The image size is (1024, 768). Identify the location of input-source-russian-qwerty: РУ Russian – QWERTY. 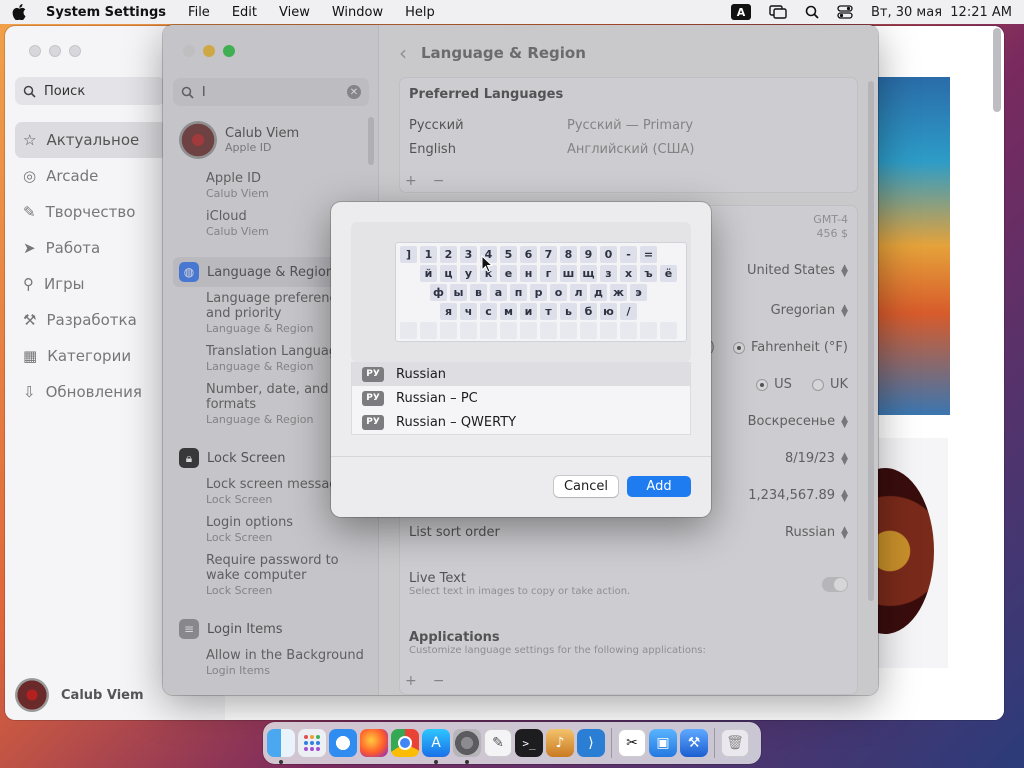
(521, 422).